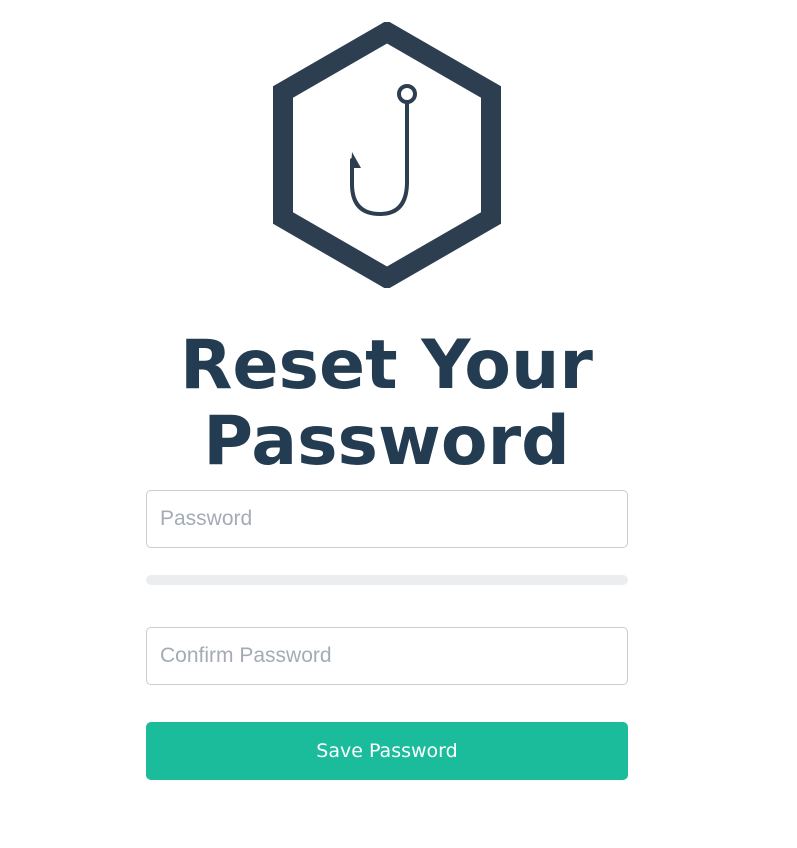  I want to click on hexagon-outline, so click(387, 155).